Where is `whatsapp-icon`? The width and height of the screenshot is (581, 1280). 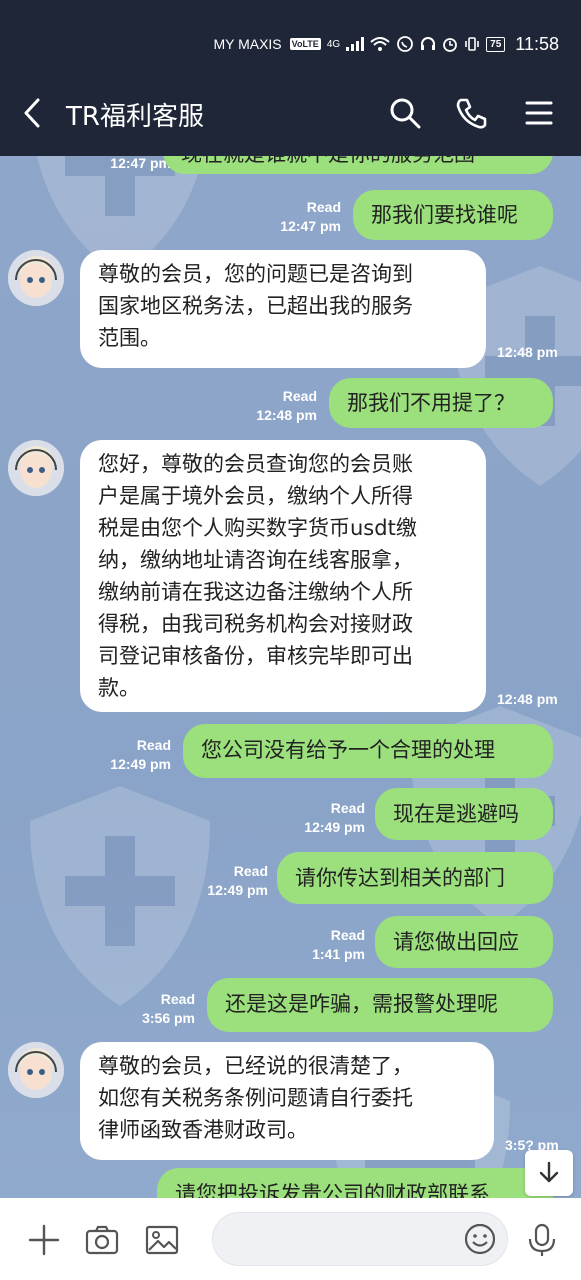
whatsapp-icon is located at coordinates (405, 44).